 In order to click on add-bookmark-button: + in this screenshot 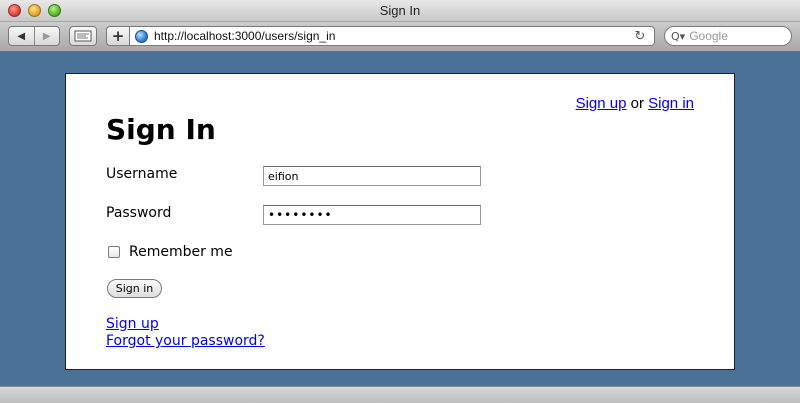, I will do `click(118, 36)`.